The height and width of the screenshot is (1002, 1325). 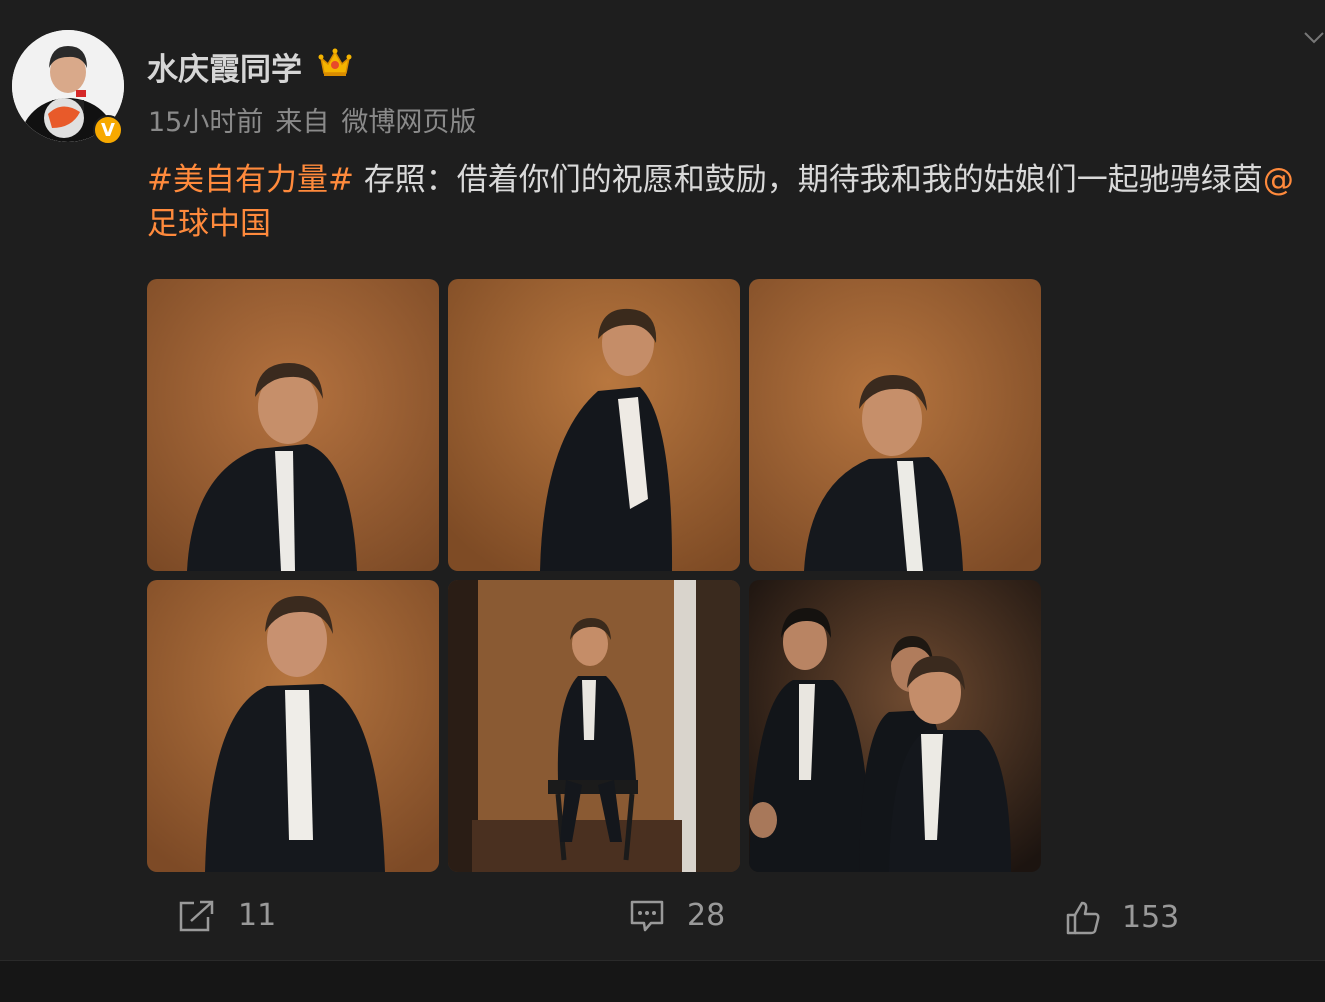 What do you see at coordinates (1151, 917) in the screenshot?
I see `like-count: 153` at bounding box center [1151, 917].